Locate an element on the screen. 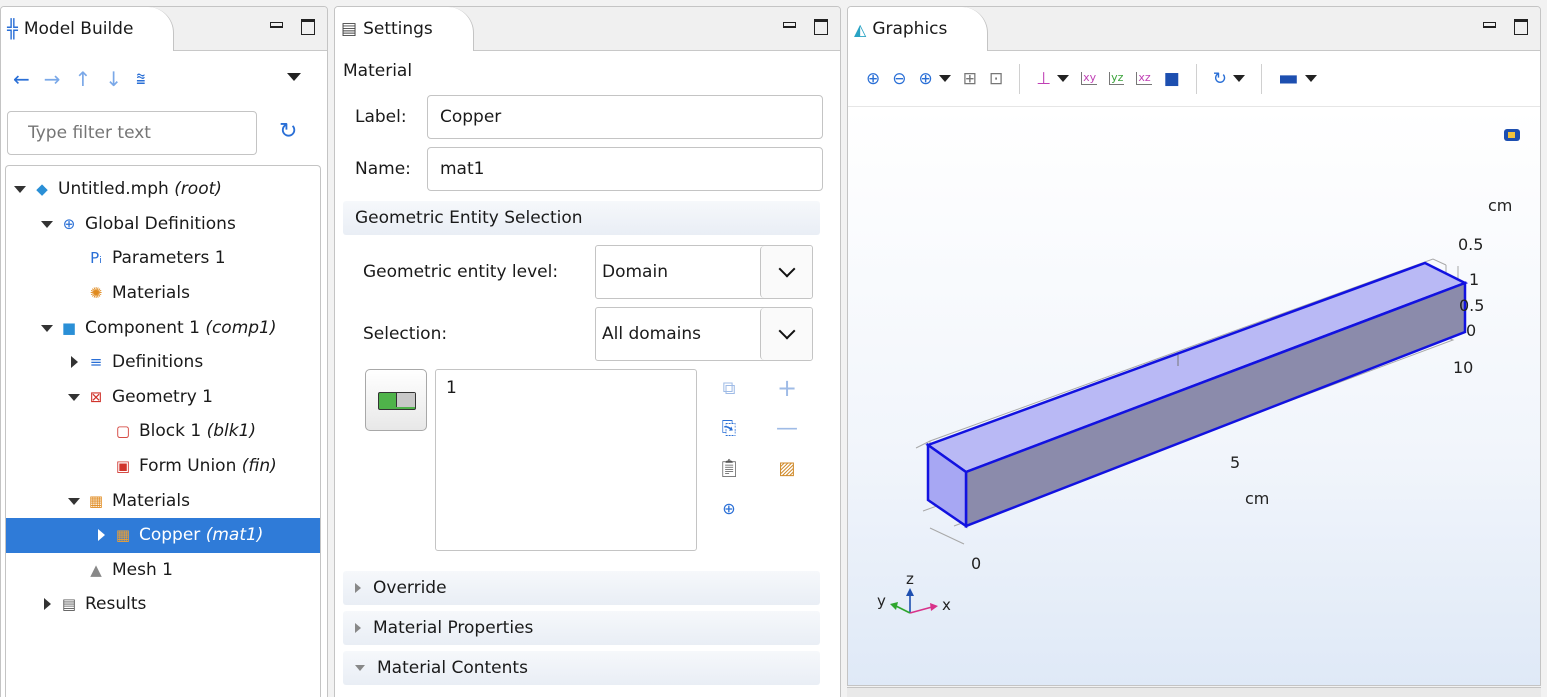 The width and height of the screenshot is (1547, 697). remove-icon: — is located at coordinates (787, 428).